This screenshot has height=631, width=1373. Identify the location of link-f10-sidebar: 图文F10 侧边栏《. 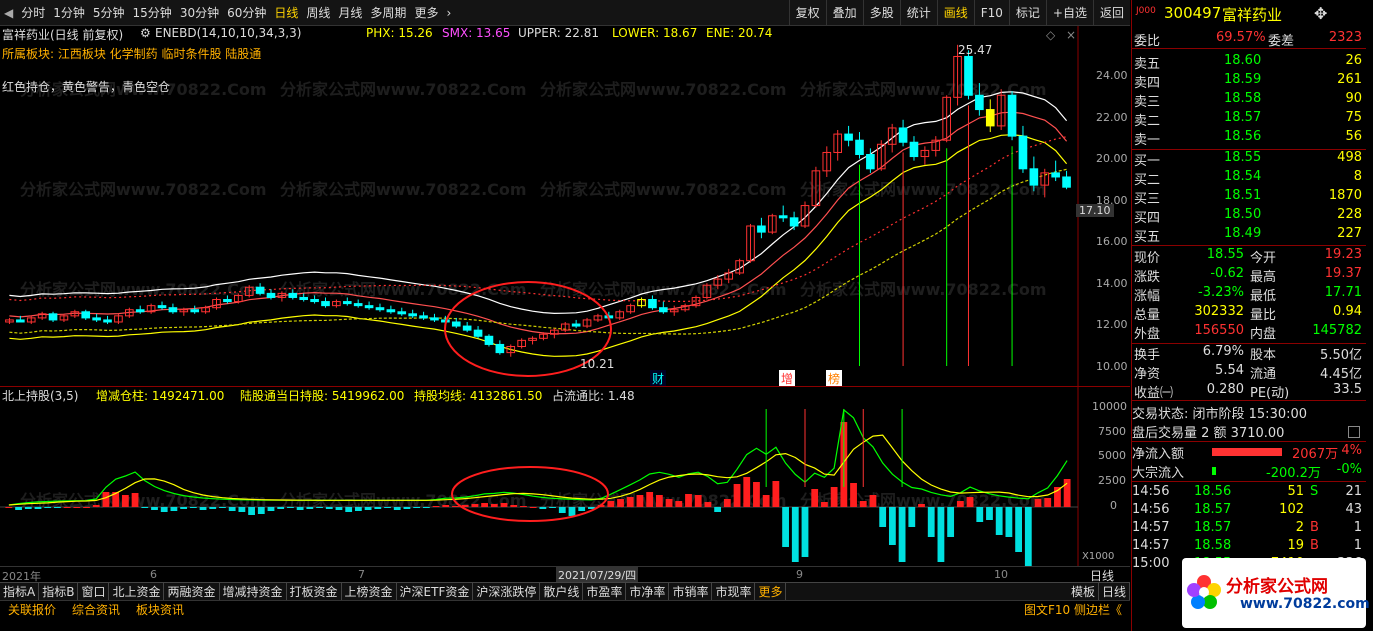
(1073, 609).